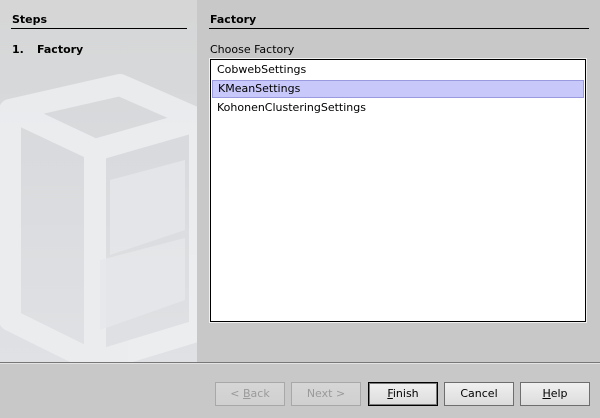  What do you see at coordinates (326, 394) in the screenshot?
I see `next-button: Next >` at bounding box center [326, 394].